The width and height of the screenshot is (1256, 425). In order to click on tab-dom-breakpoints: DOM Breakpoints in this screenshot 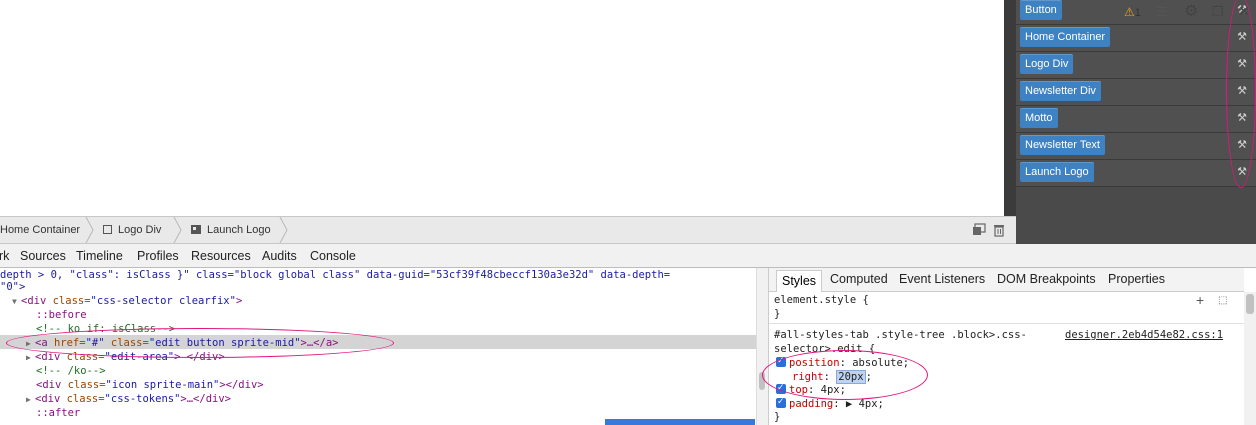, I will do `click(1046, 279)`.